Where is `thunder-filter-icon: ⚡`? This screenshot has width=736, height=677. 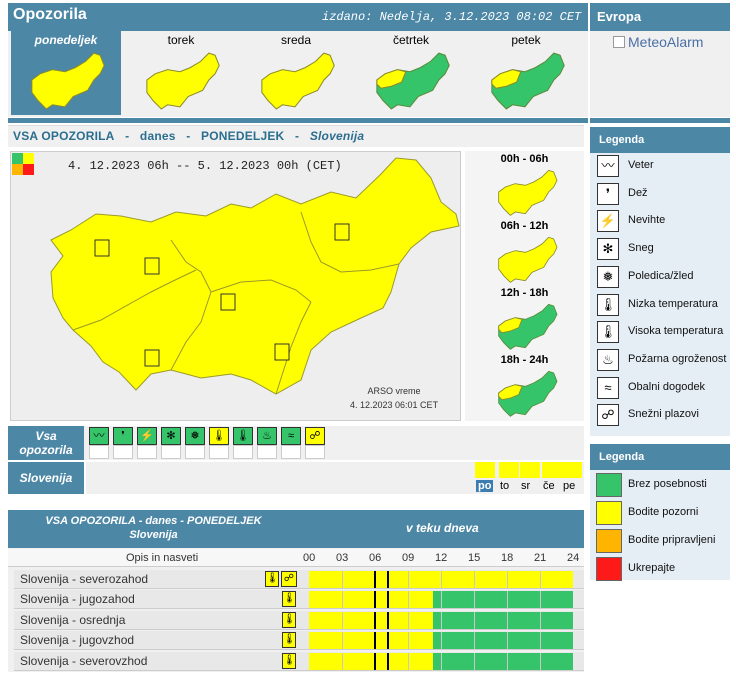 thunder-filter-icon: ⚡ is located at coordinates (147, 436).